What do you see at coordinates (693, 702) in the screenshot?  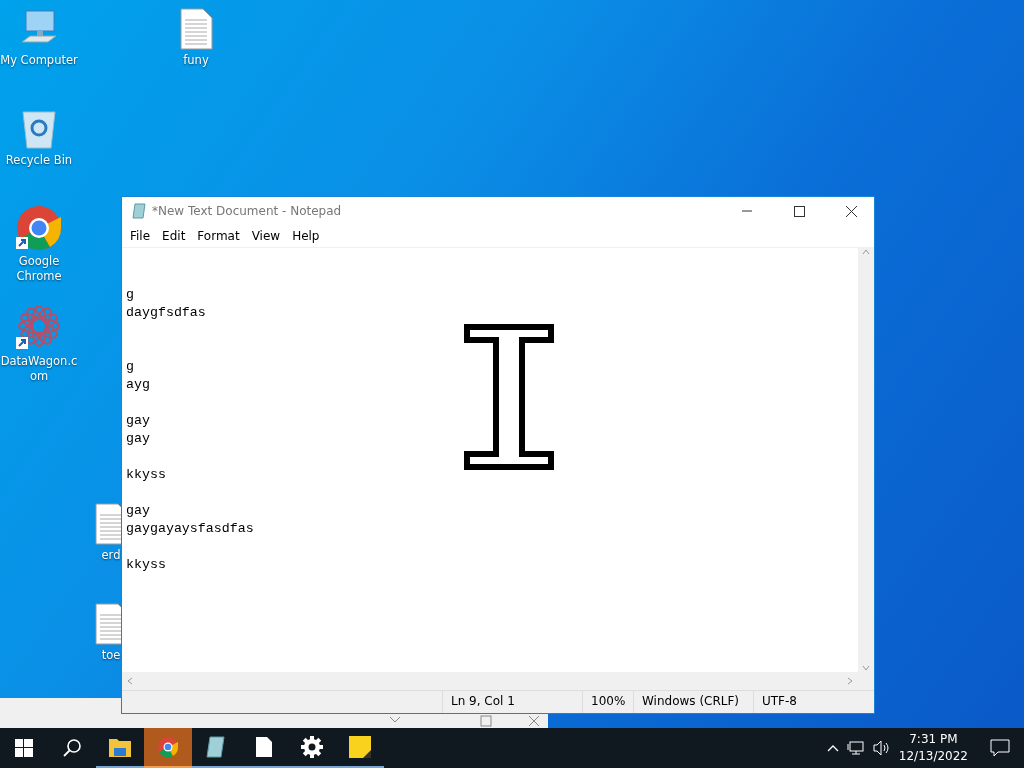 I see `status-text: Windows (CRLF)` at bounding box center [693, 702].